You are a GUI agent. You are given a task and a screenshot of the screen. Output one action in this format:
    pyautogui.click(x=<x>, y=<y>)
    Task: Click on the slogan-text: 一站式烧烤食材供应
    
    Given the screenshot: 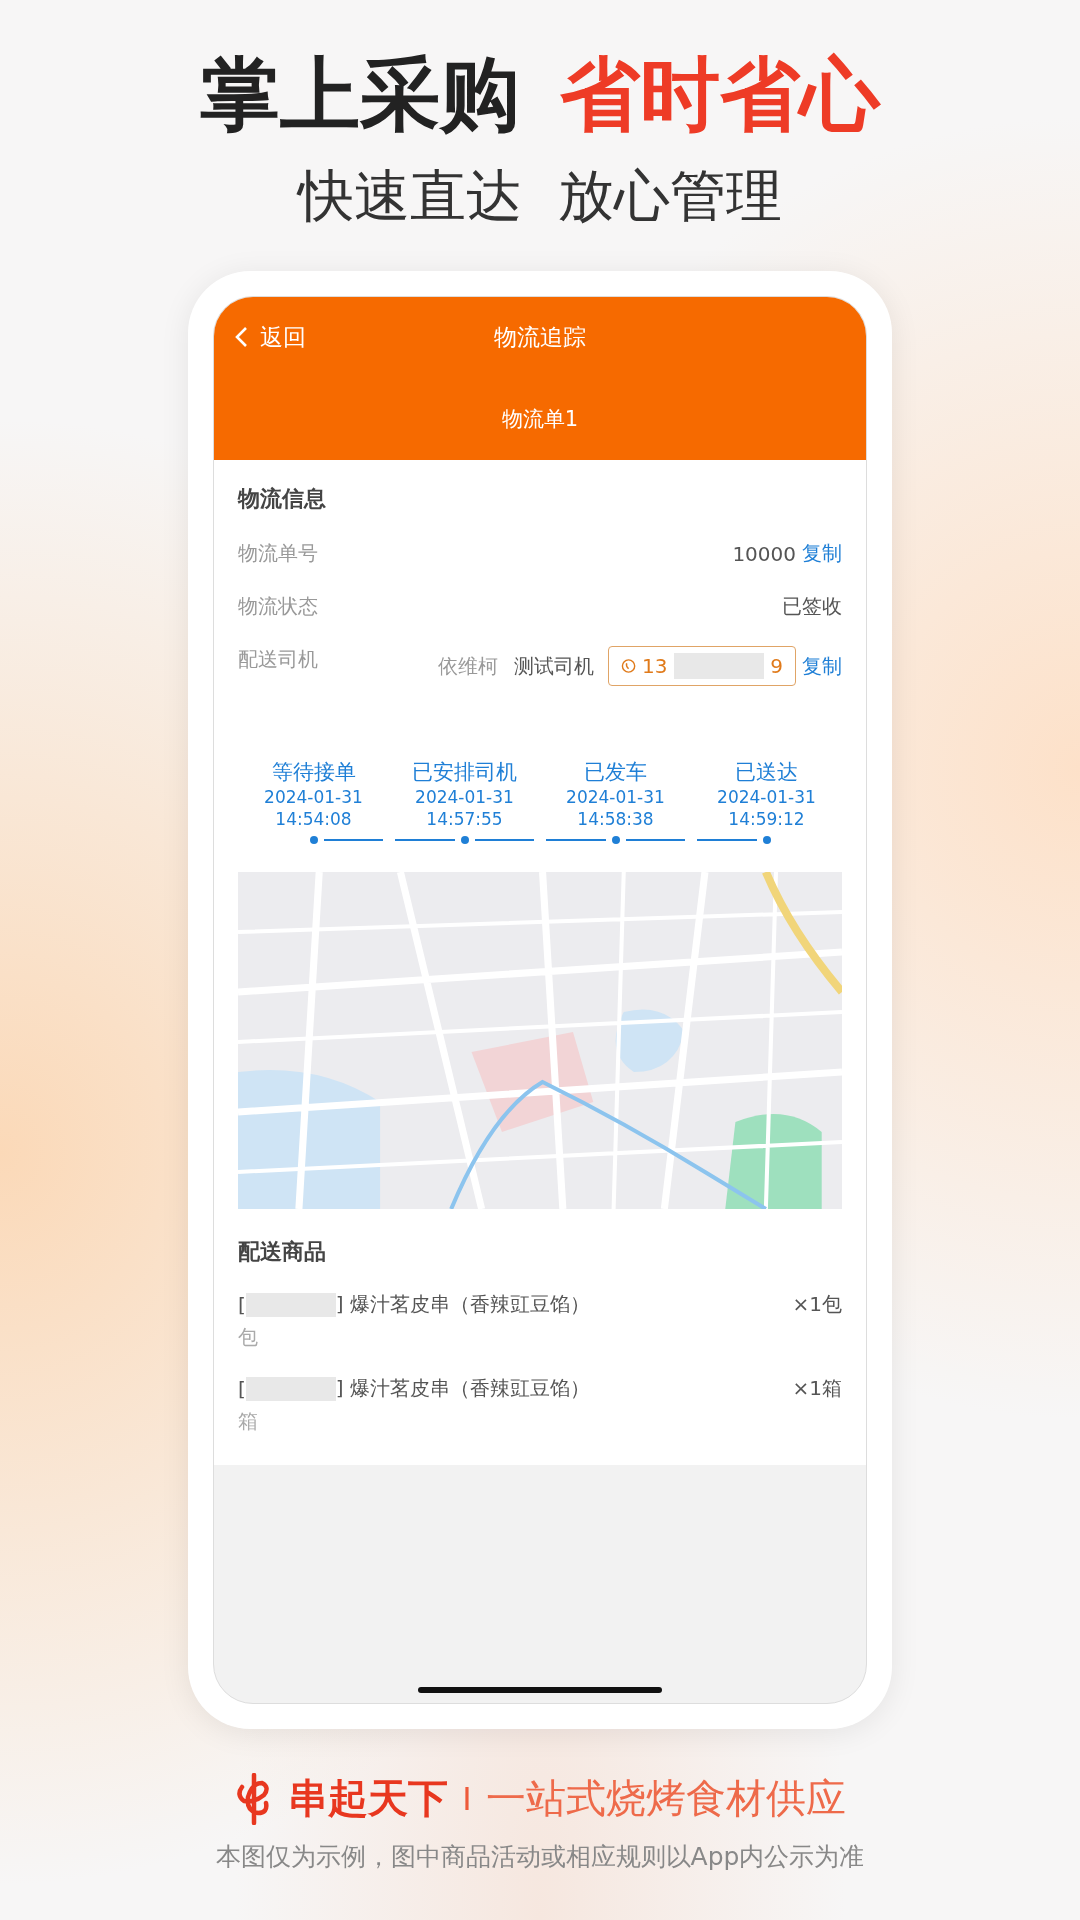 What is the action you would take?
    pyautogui.click(x=665, y=1798)
    